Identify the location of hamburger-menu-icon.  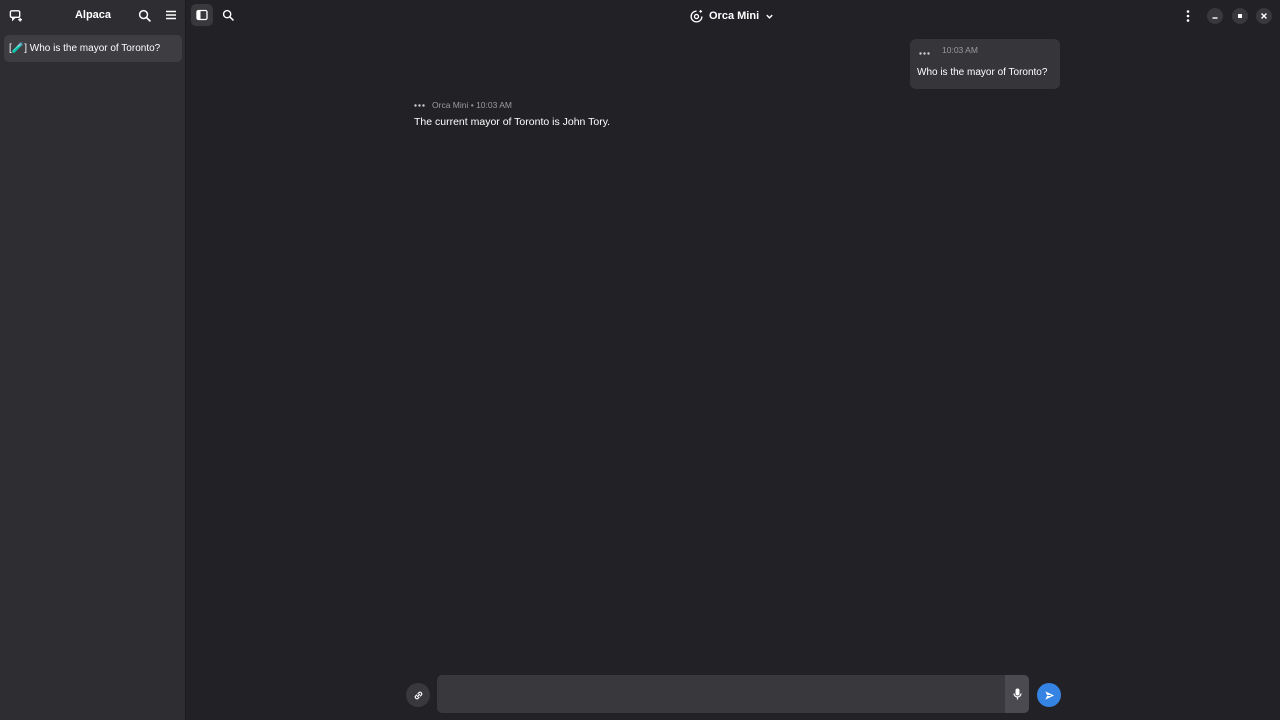
(171, 15).